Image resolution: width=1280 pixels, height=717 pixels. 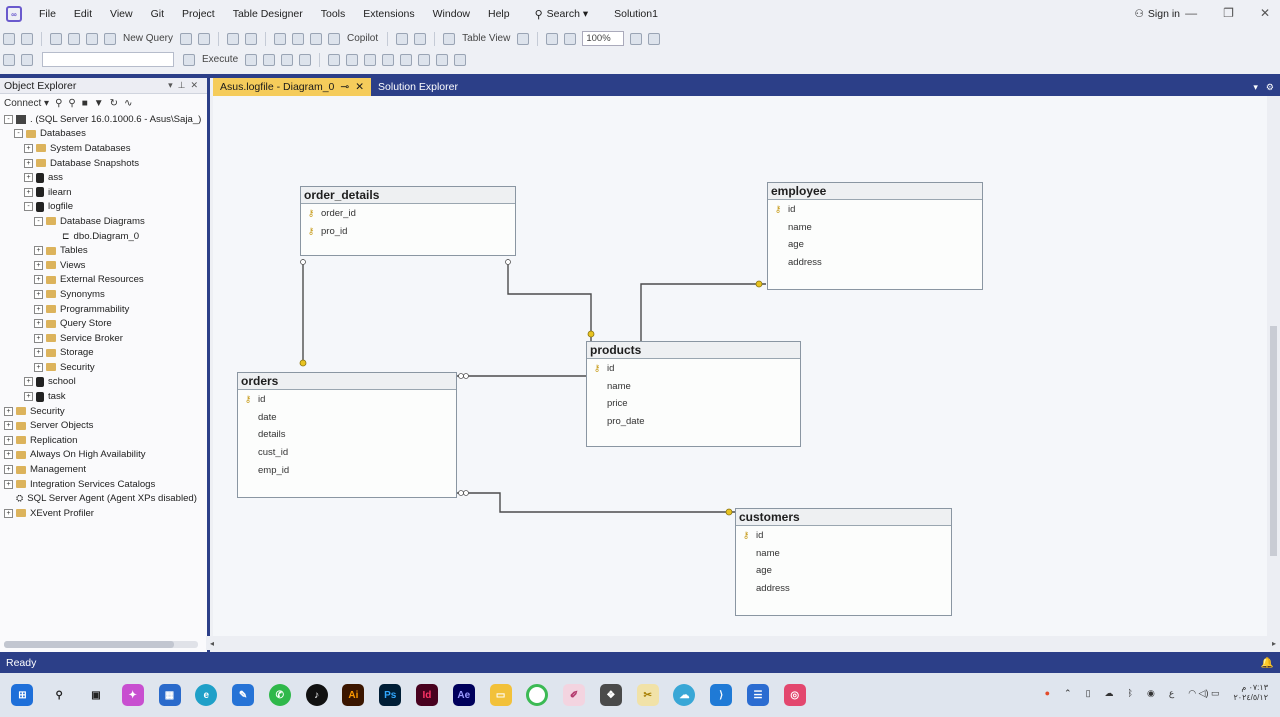 What do you see at coordinates (83, 14) in the screenshot?
I see `menu-edit: Edit` at bounding box center [83, 14].